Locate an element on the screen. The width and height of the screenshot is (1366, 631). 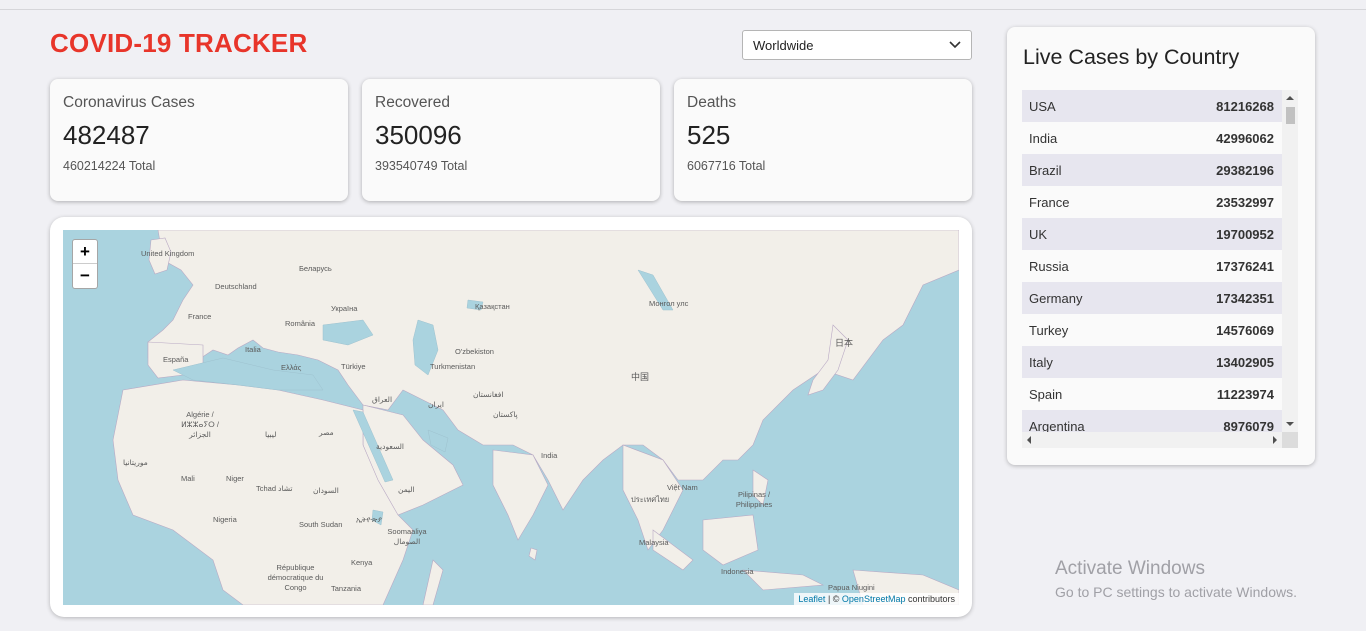
map-label: Papua Niugini is located at coordinates (851, 587).